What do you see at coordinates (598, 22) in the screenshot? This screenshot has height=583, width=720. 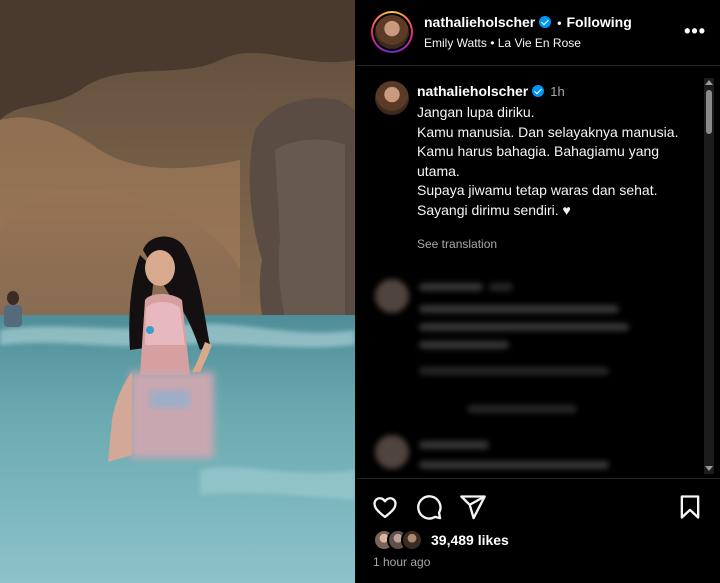 I see `following-button: Following` at bounding box center [598, 22].